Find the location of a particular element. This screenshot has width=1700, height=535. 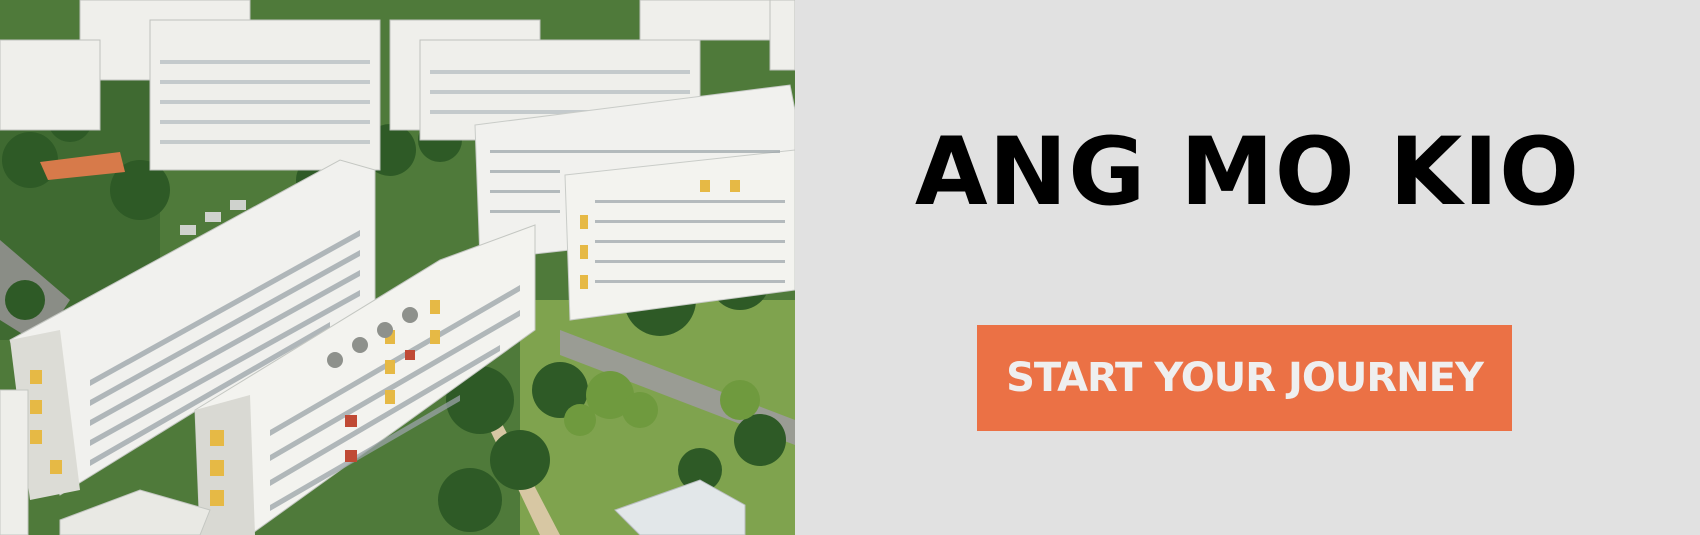

page-title: ANG MO KIO is located at coordinates (1247, 172).